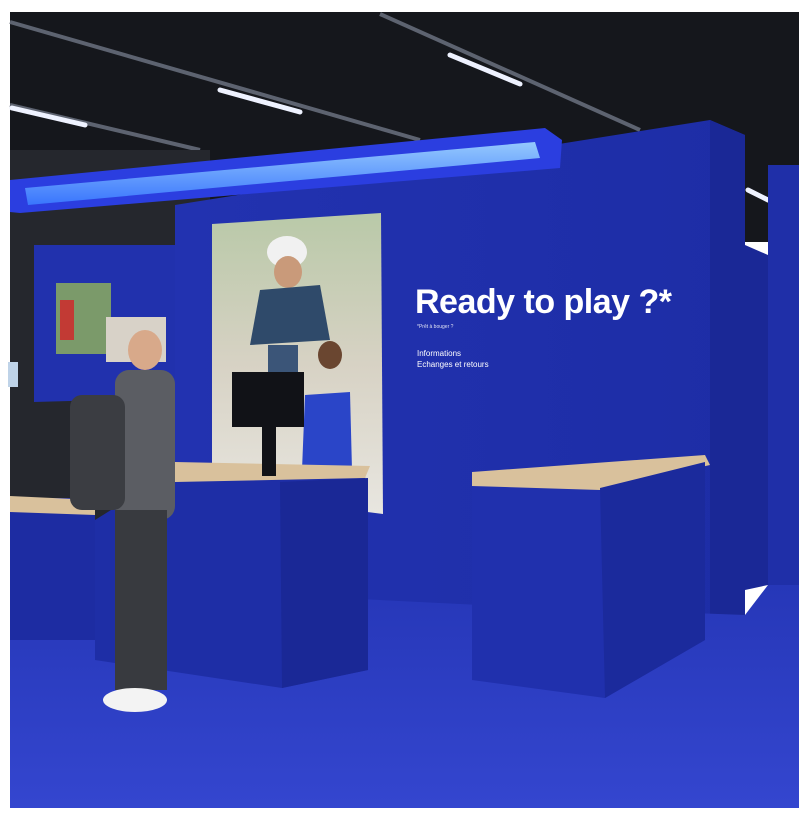 This screenshot has width=799, height=813. What do you see at coordinates (543, 302) in the screenshot?
I see `sign-headline: Ready to play ?*` at bounding box center [543, 302].